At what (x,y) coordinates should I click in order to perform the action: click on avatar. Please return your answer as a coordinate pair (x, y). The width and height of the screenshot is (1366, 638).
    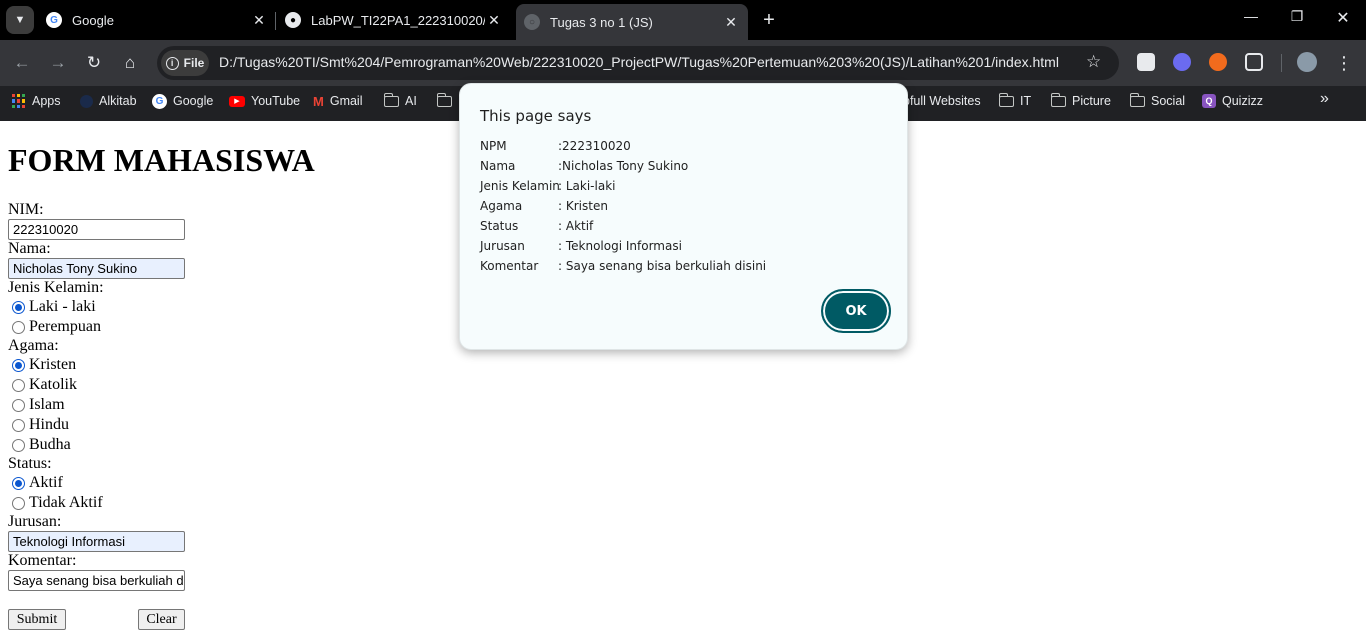
    Looking at the image, I should click on (1307, 62).